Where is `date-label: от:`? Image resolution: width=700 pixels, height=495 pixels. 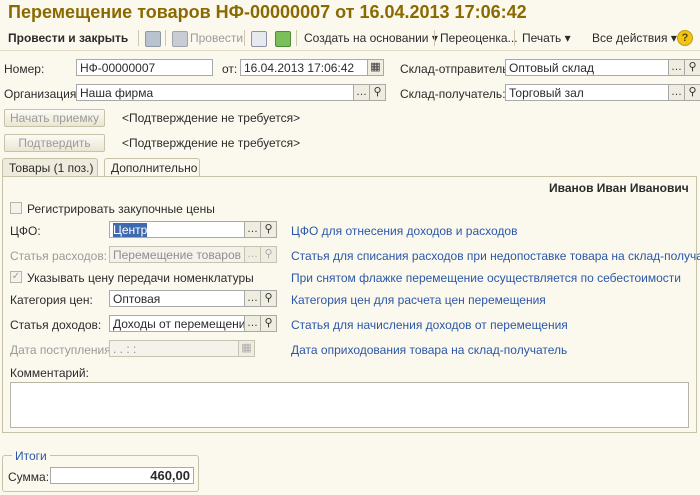 date-label: от: is located at coordinates (230, 69).